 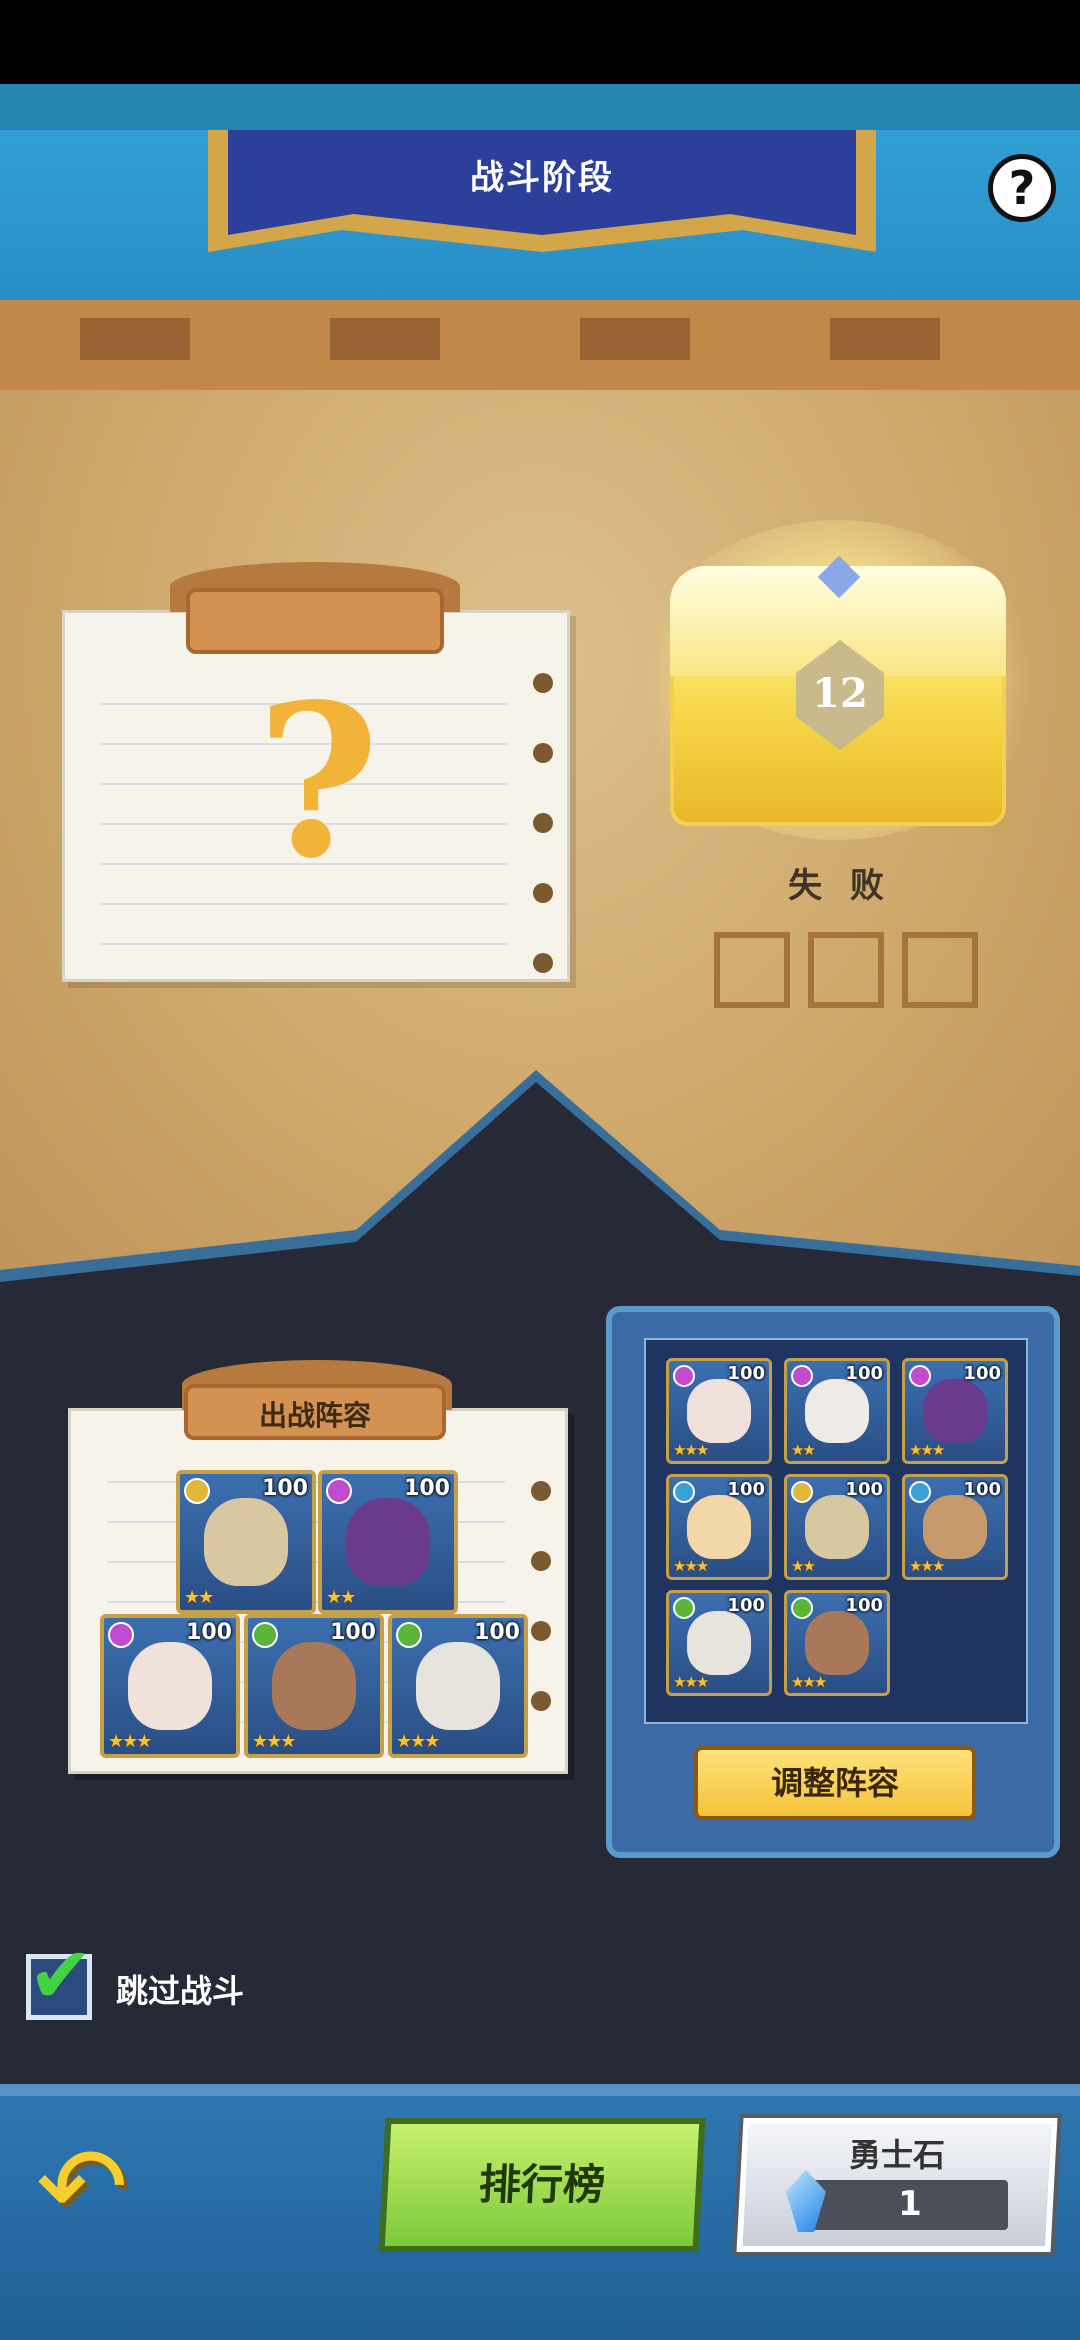 What do you see at coordinates (542, 178) in the screenshot?
I see `page-title: 战斗阶段` at bounding box center [542, 178].